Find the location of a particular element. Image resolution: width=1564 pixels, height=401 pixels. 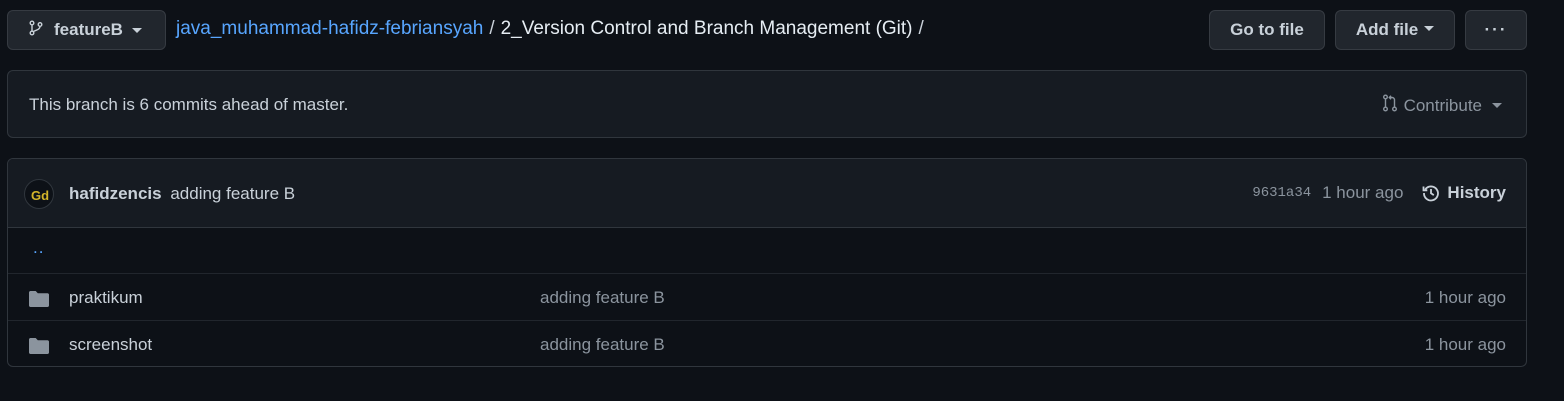

commit-time: 1 hour ago is located at coordinates (1363, 192).